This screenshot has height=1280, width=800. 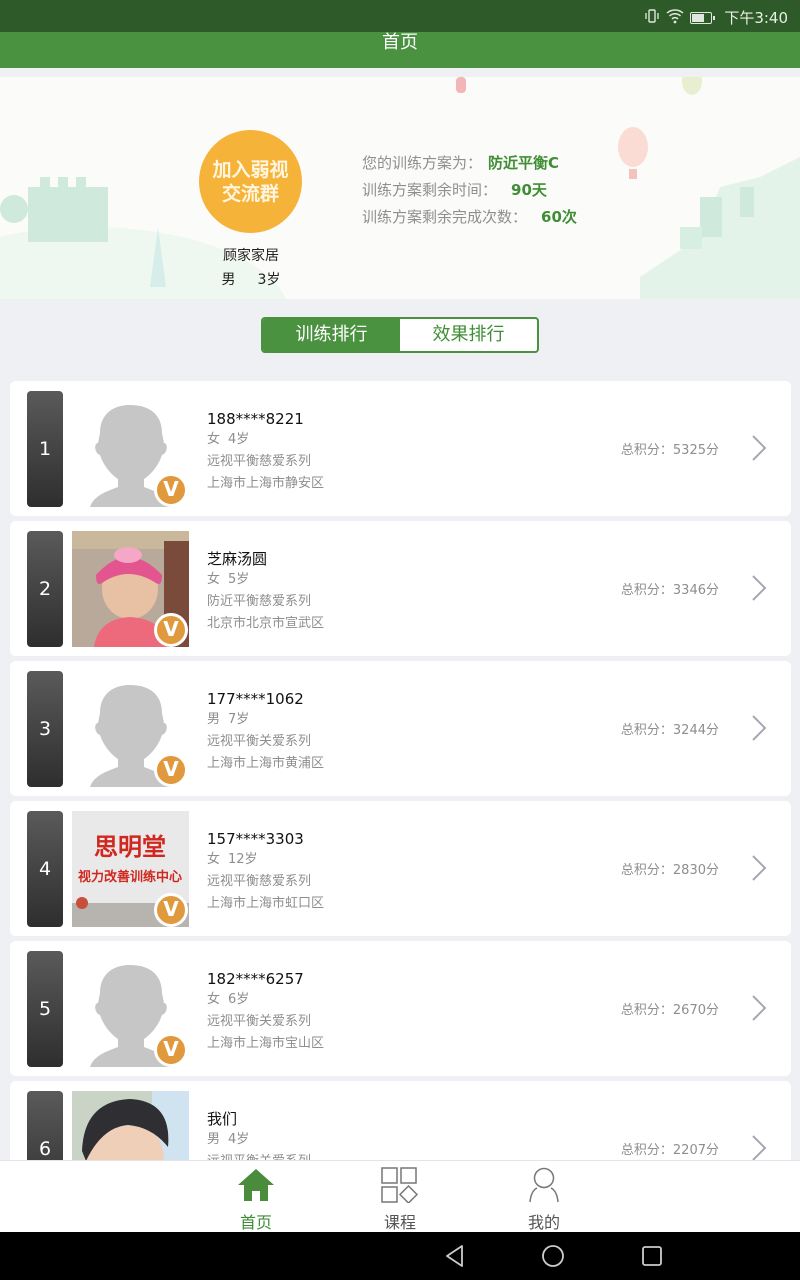 I want to click on home-icon, so click(x=256, y=1185).